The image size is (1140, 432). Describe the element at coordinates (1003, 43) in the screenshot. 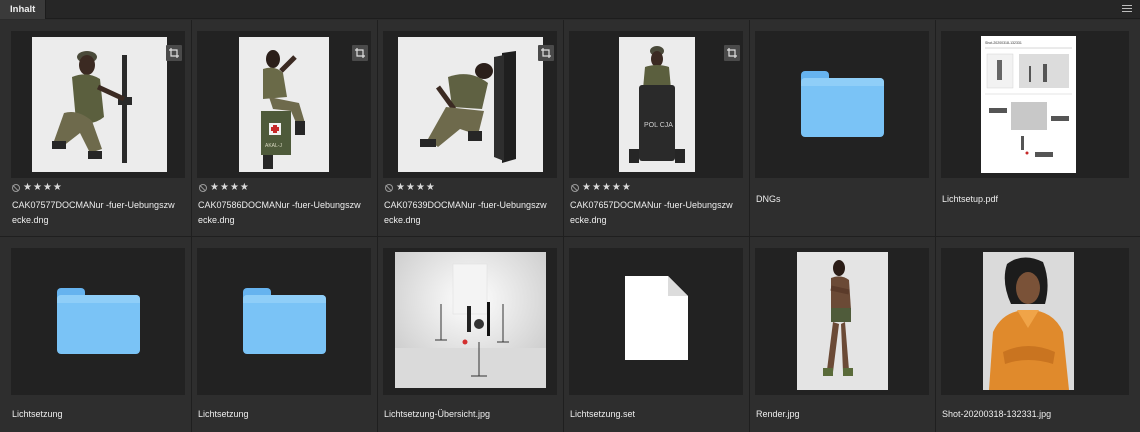

I see `pdf-title: Shot-20200318-132331` at that location.